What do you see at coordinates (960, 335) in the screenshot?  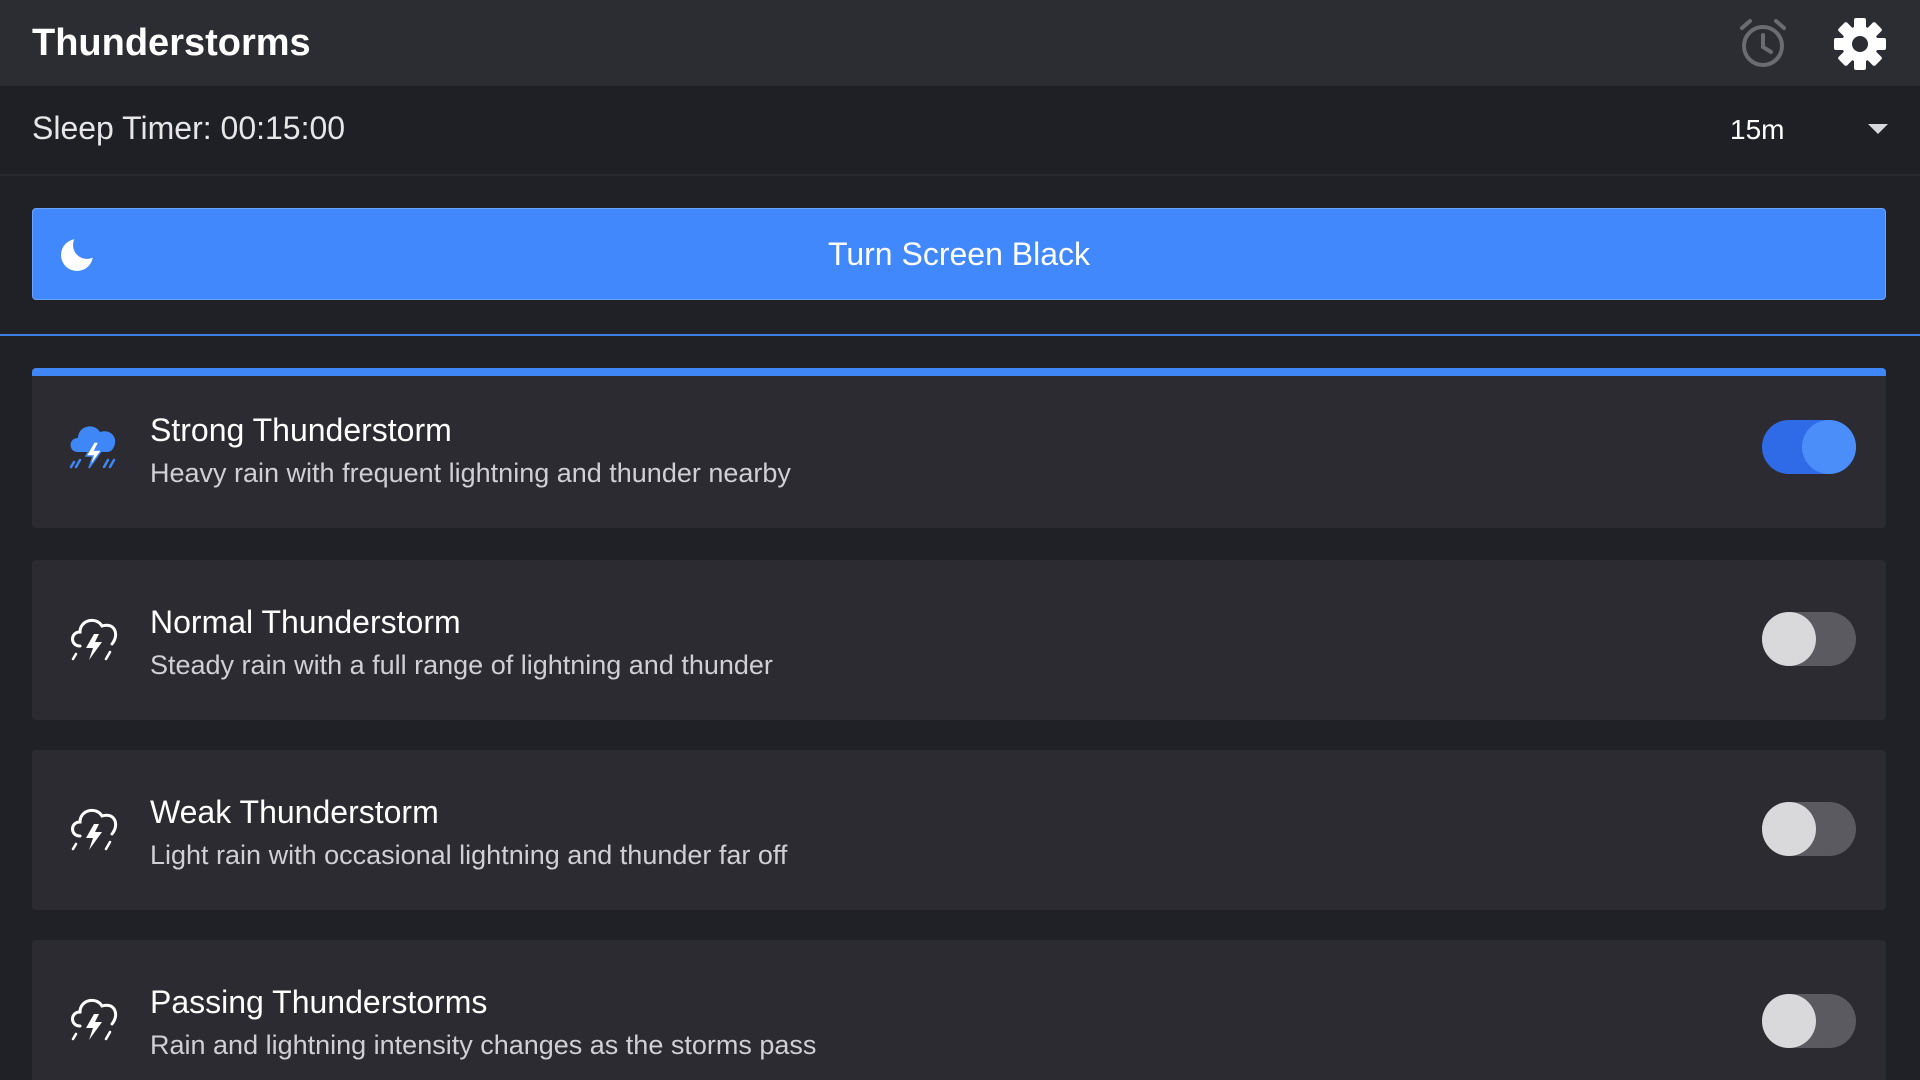 I see `section-divider` at bounding box center [960, 335].